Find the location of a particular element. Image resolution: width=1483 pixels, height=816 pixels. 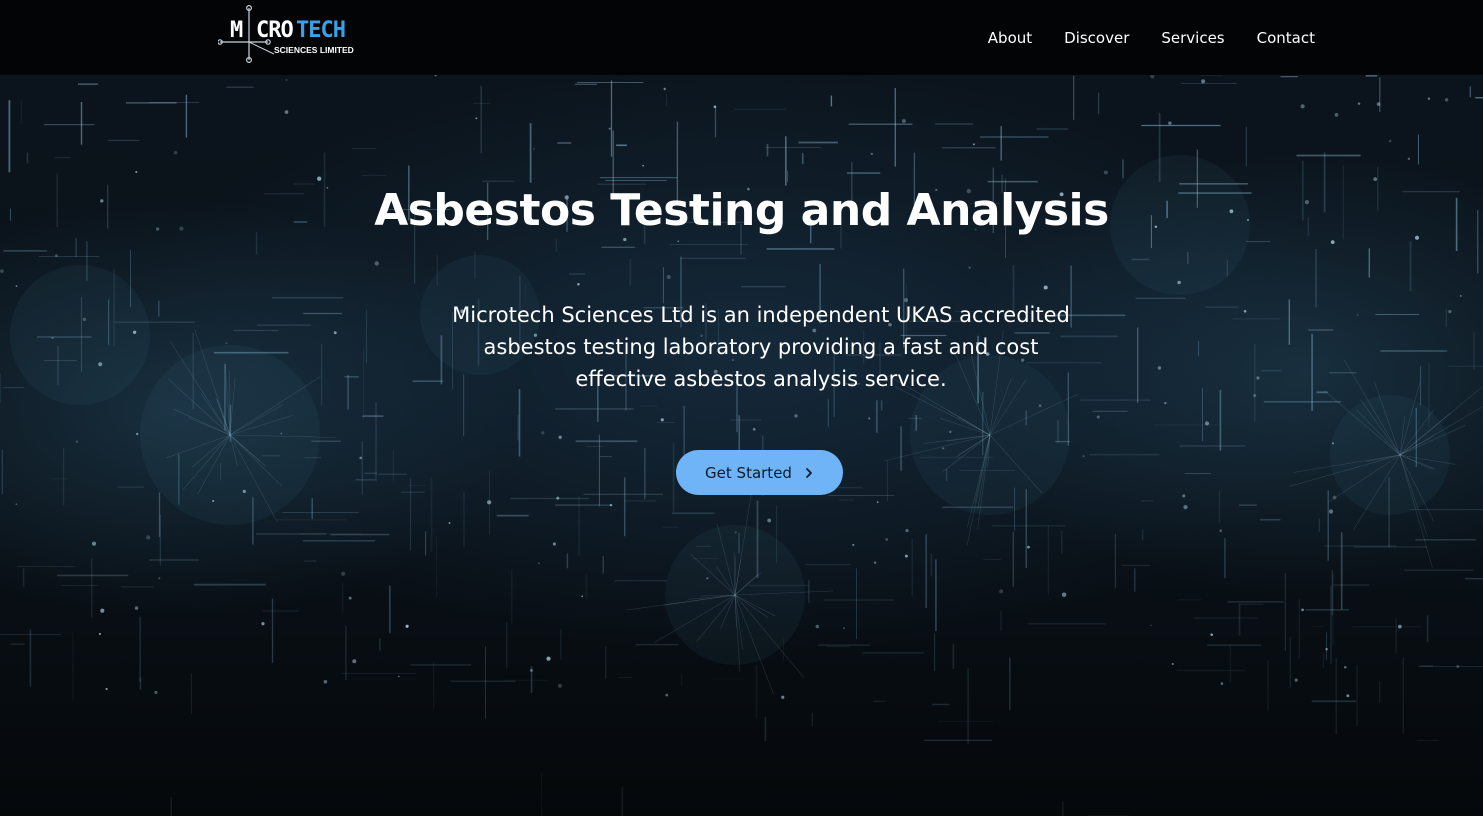

logo-graphic: M CRO TECH SCIENCES LIMITED is located at coordinates (286, 33).